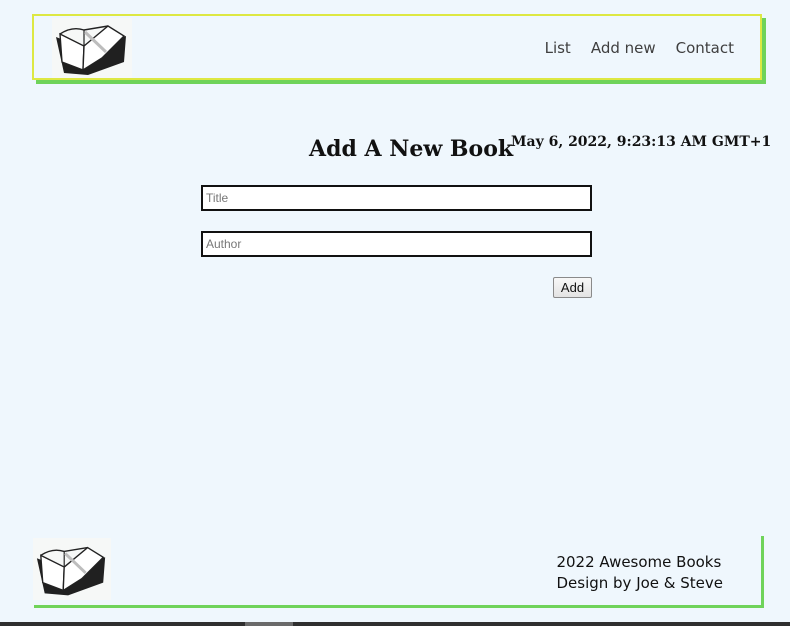 The image size is (790, 626). What do you see at coordinates (639, 573) in the screenshot?
I see `footer-text: 2022 Awesome Books Design by Joe & Steve` at bounding box center [639, 573].